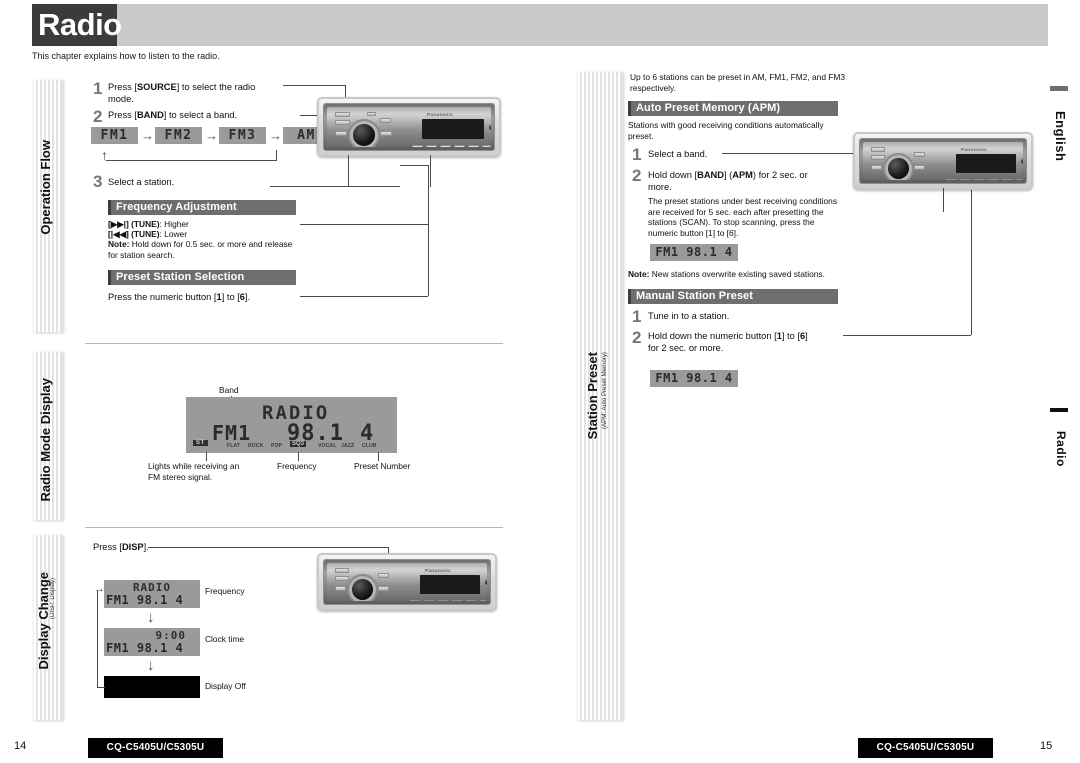 The image size is (1080, 763). Describe the element at coordinates (641, 135) in the screenshot. I see `apm-desc-line2: preset.` at that location.